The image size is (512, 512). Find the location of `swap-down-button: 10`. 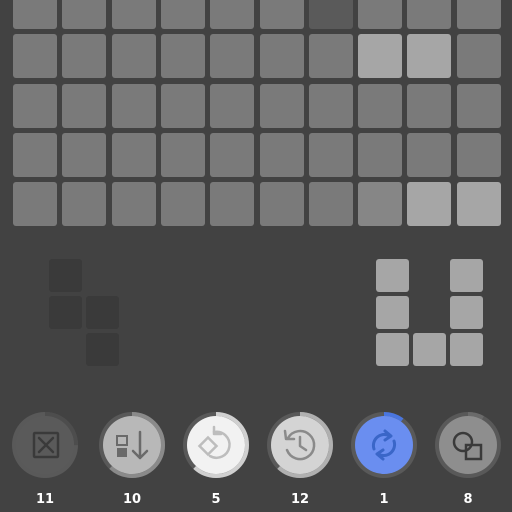

swap-down-button: 10 is located at coordinates (132, 461).